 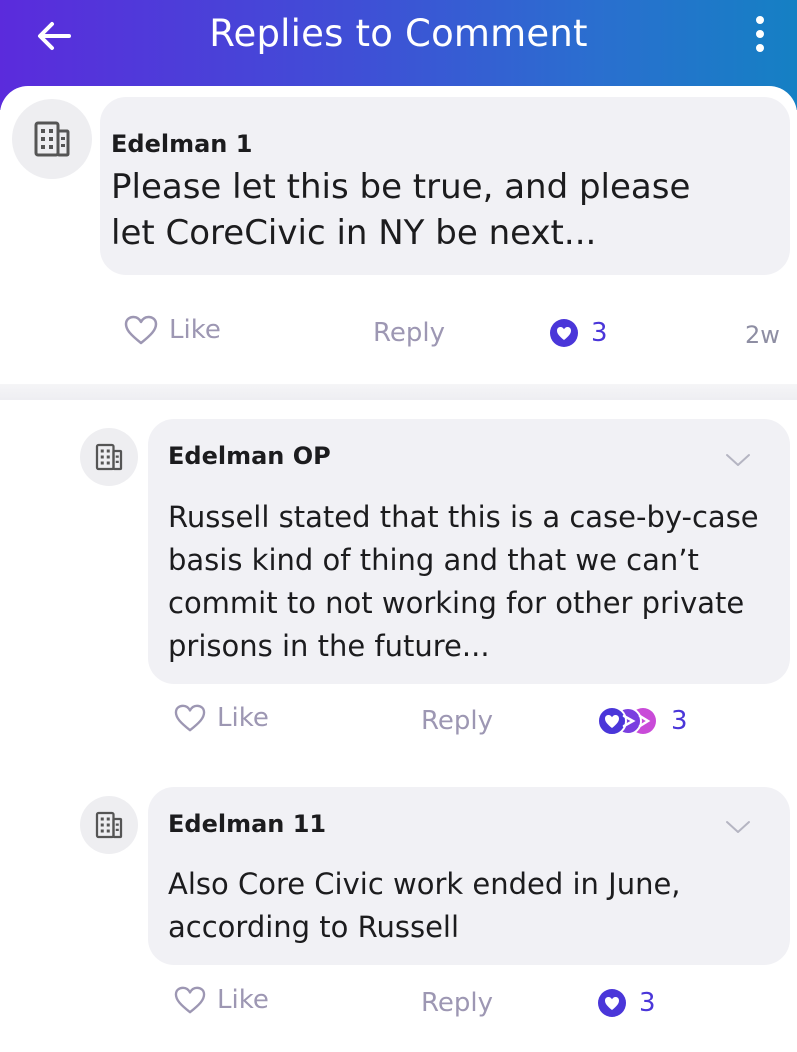 What do you see at coordinates (249, 456) in the screenshot?
I see `reply-author: Edelman OP` at bounding box center [249, 456].